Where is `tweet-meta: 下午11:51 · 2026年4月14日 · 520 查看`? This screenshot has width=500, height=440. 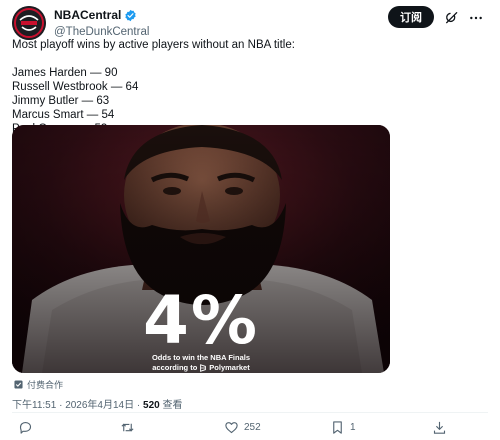 tweet-meta: 下午11:51 · 2026年4月14日 · 520 查看 is located at coordinates (97, 403).